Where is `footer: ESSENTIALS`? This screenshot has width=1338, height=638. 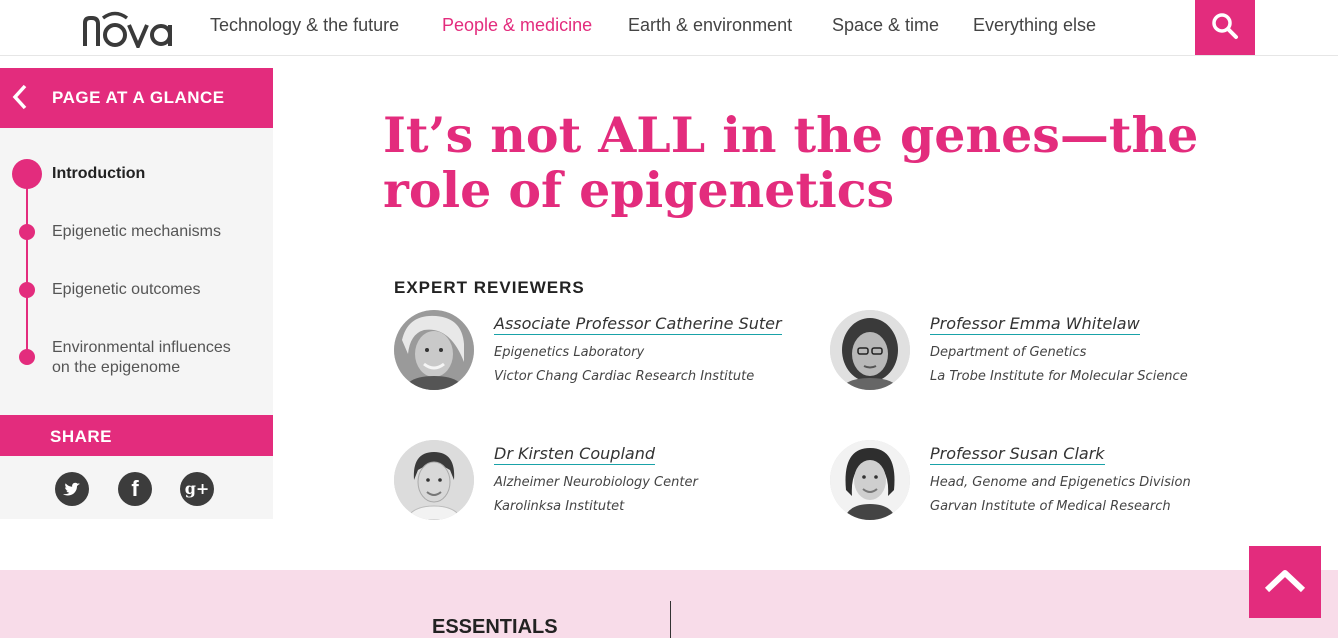 footer: ESSENTIALS is located at coordinates (669, 604).